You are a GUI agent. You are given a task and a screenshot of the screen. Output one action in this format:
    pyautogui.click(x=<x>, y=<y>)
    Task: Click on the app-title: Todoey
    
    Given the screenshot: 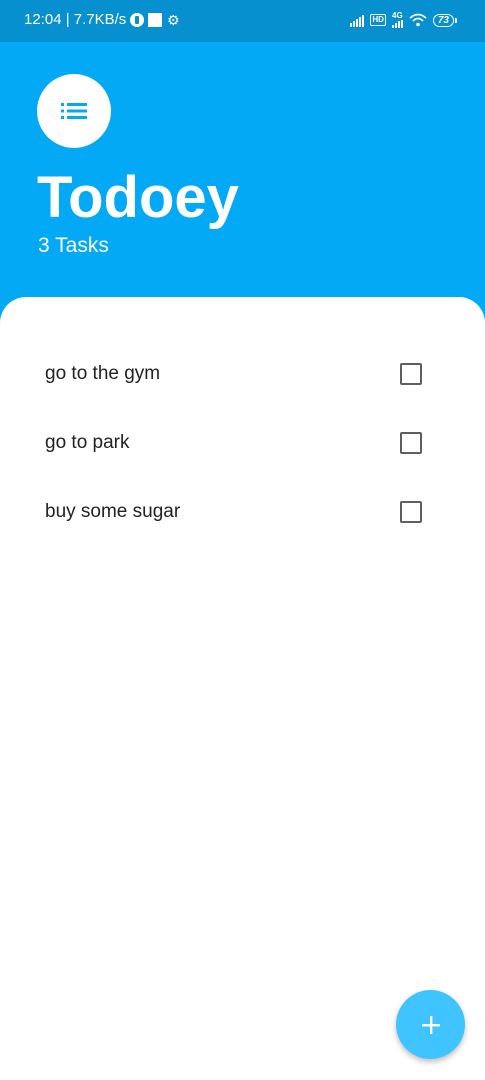 What is the action you would take?
    pyautogui.click(x=138, y=197)
    